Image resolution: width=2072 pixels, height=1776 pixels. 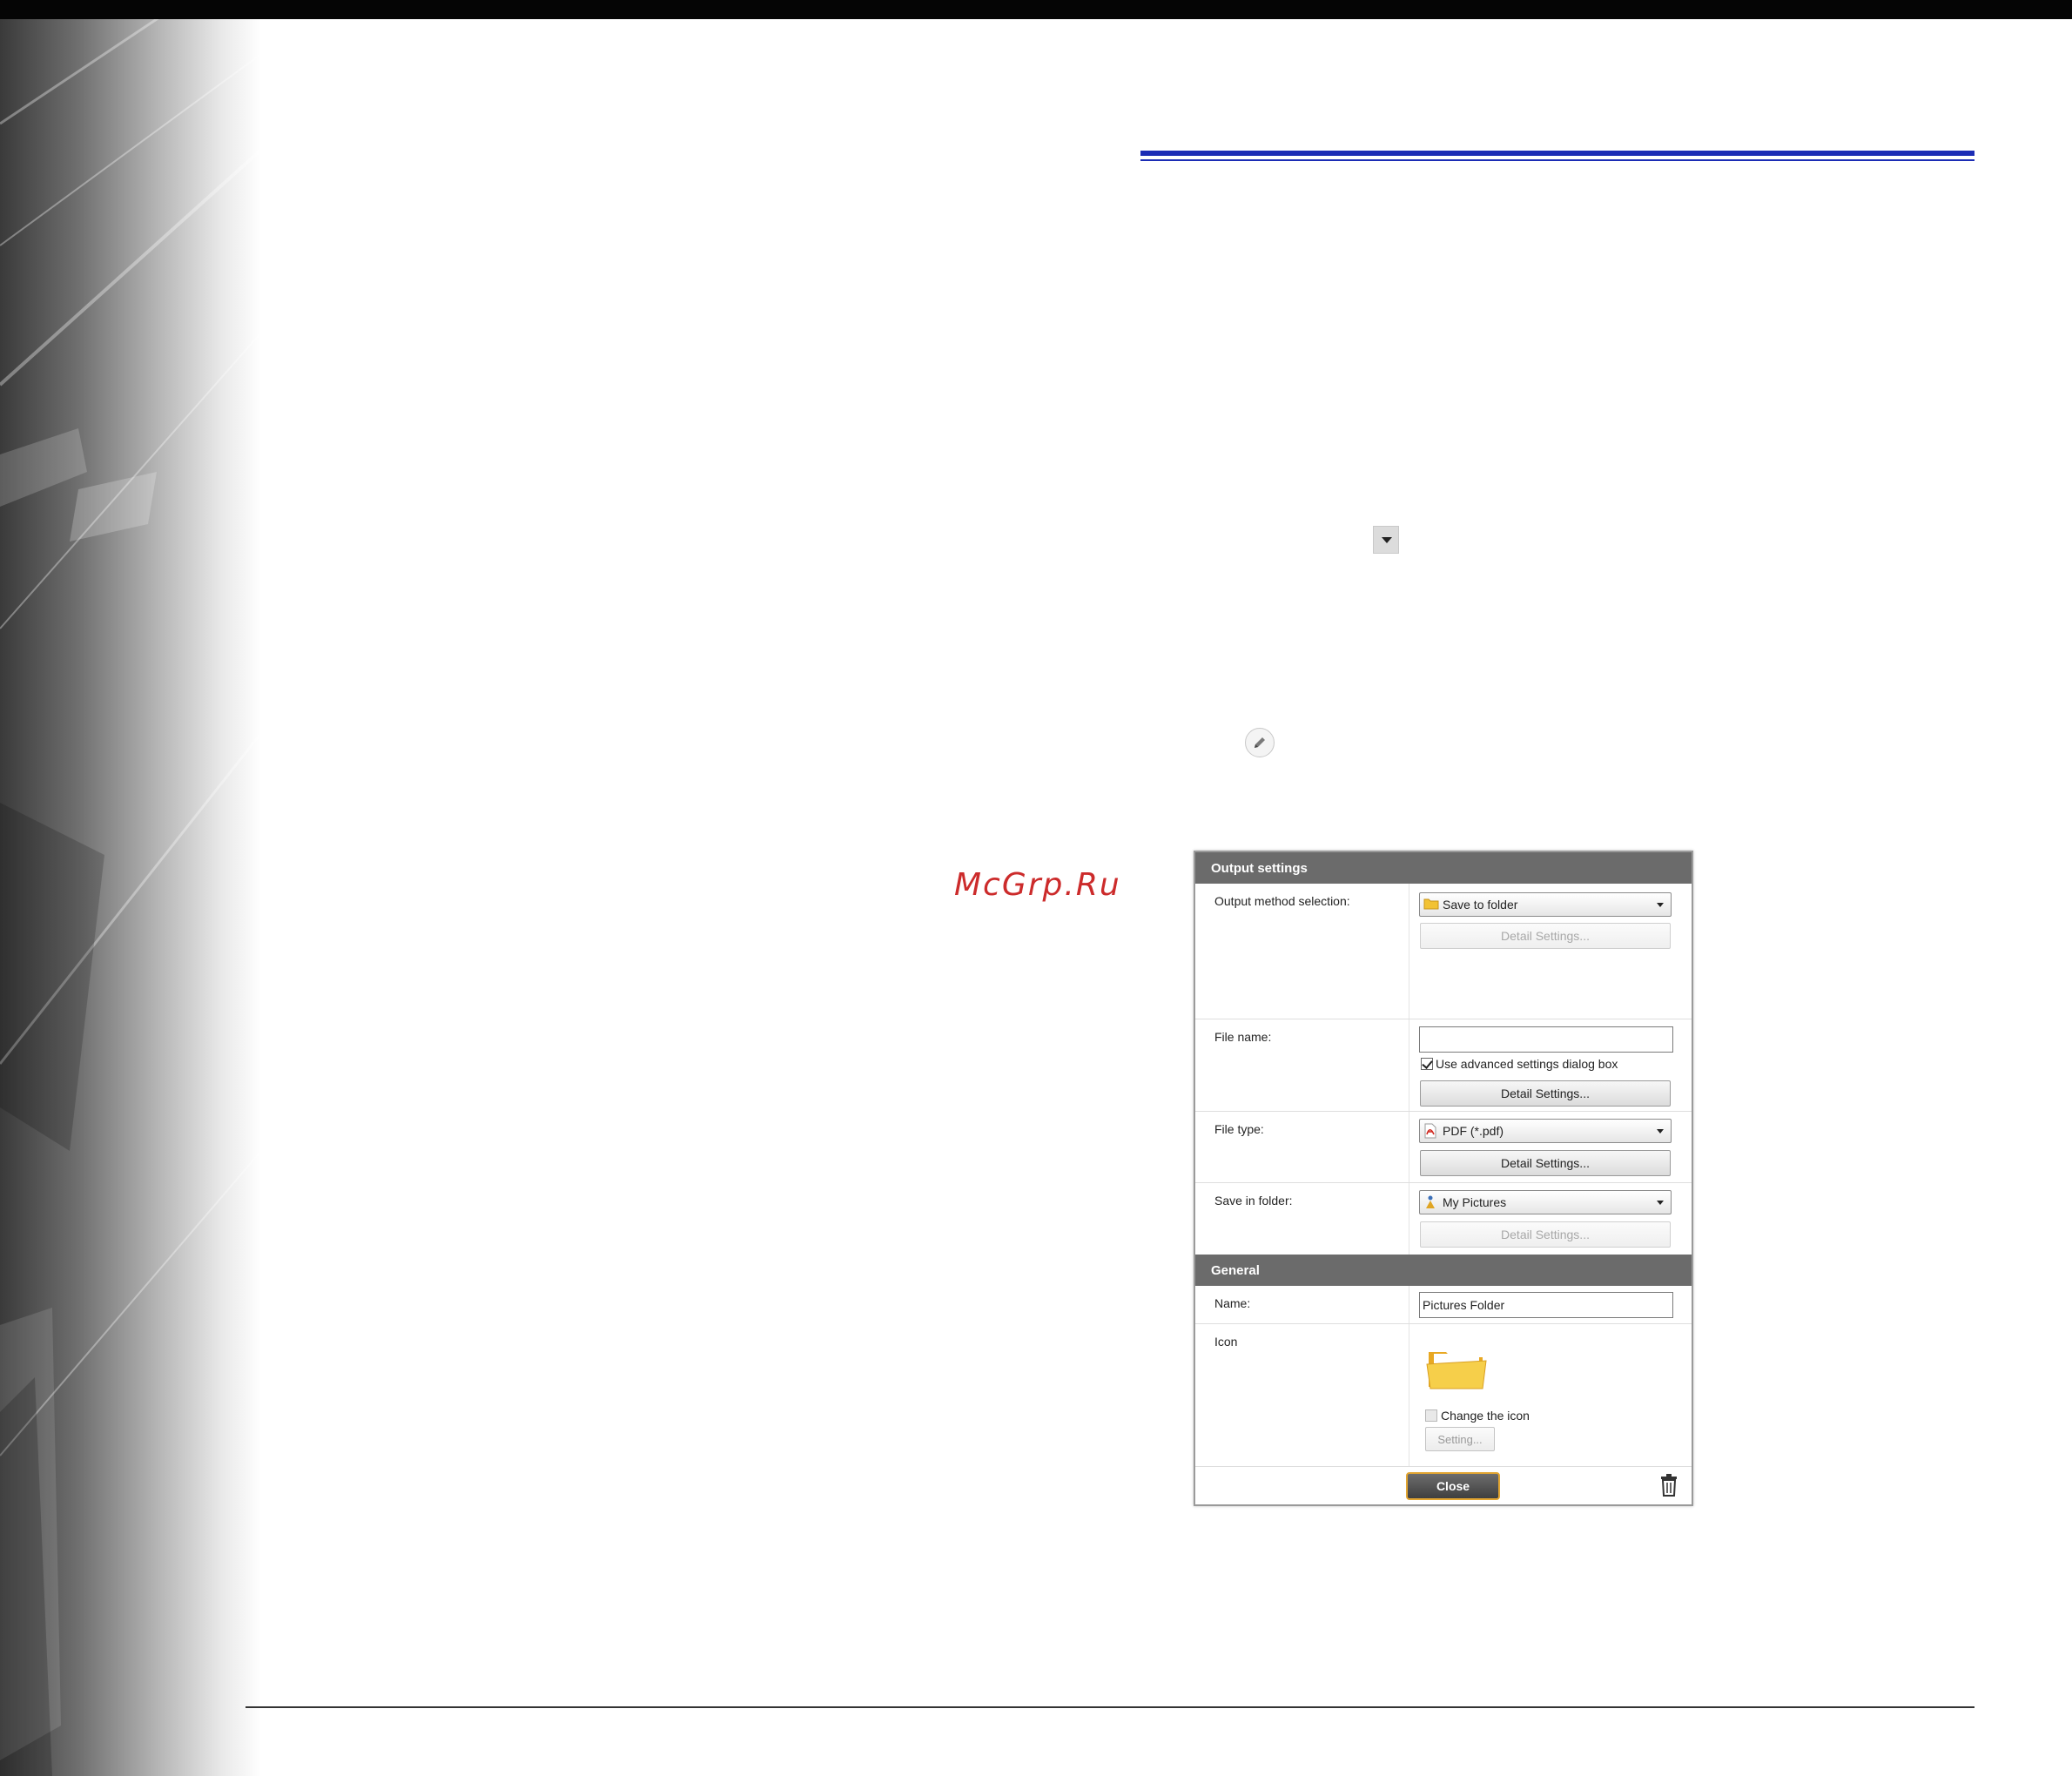 I want to click on close-button: Close, so click(x=1453, y=1486).